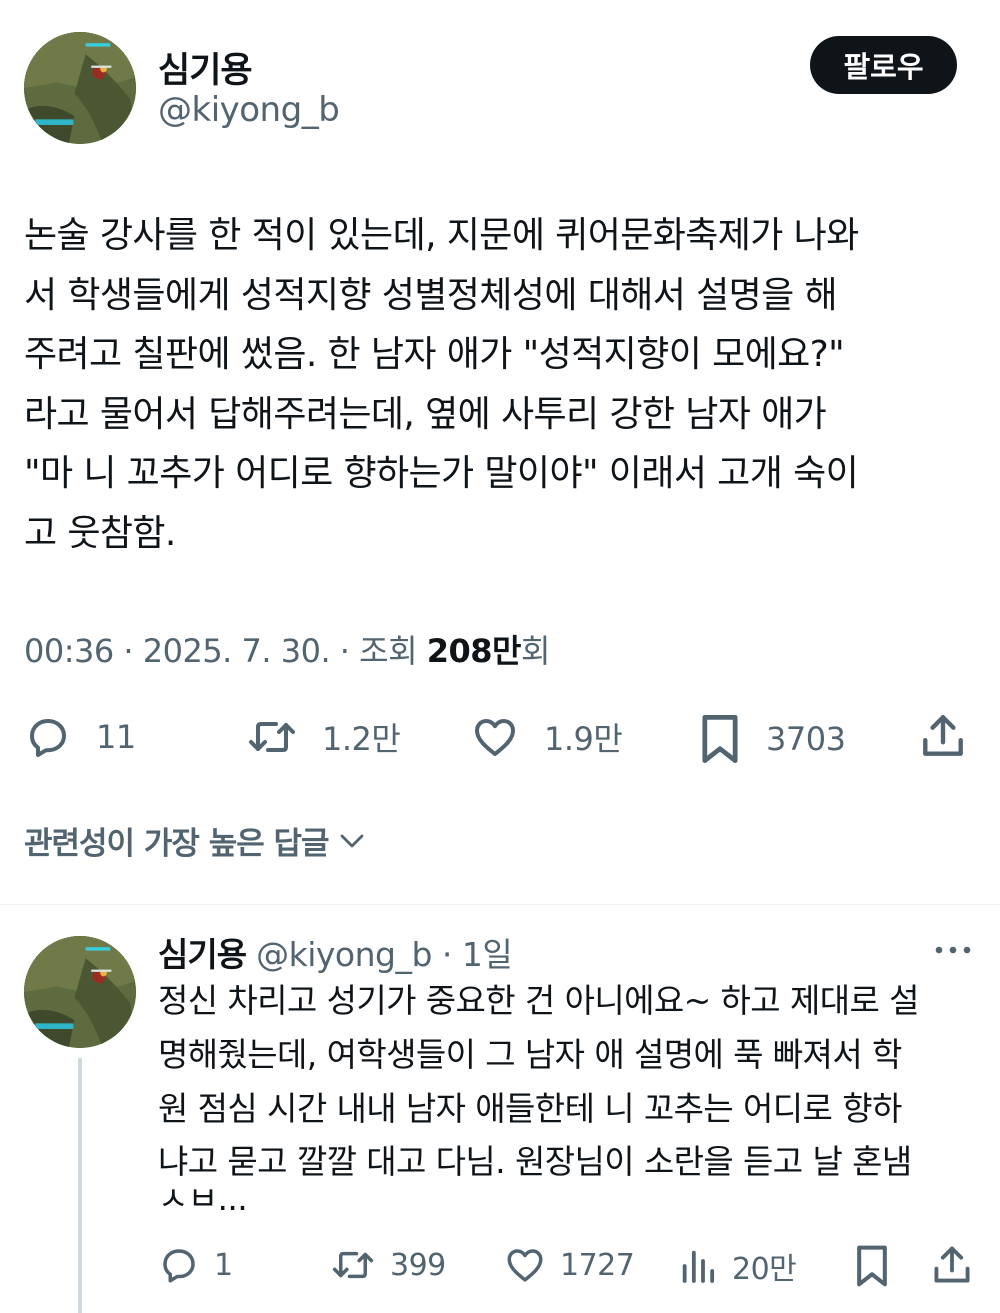 Image resolution: width=1000 pixels, height=1313 pixels. I want to click on more-icon, so click(953, 950).